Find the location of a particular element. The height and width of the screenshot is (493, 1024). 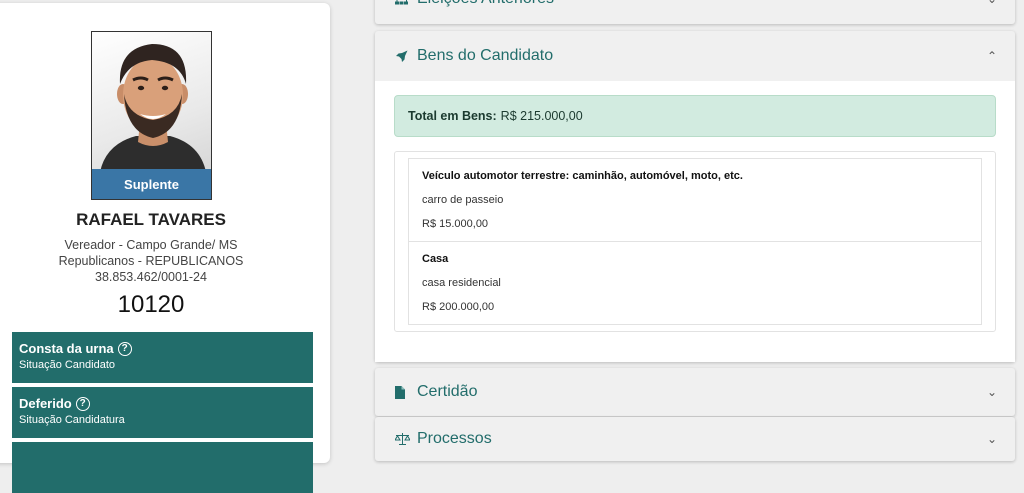

candidate-name: RAFAEL TAVARES is located at coordinates (151, 219).